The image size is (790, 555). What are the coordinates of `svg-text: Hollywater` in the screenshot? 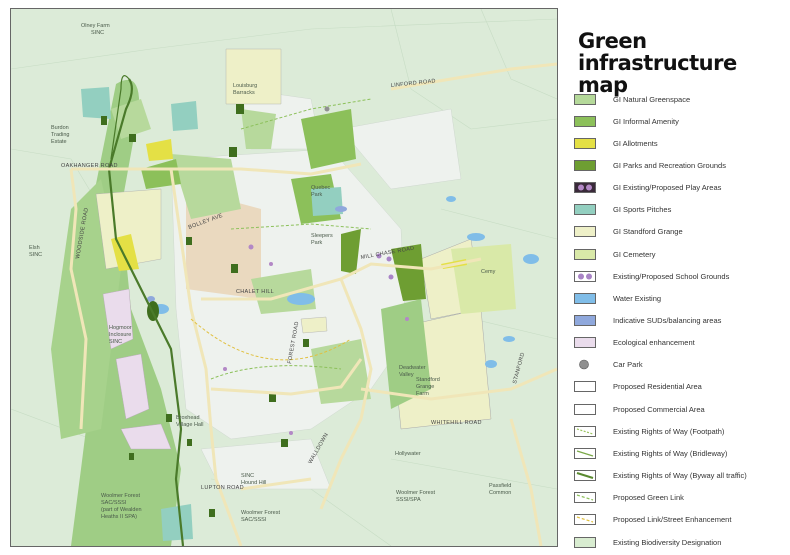 It's located at (408, 454).